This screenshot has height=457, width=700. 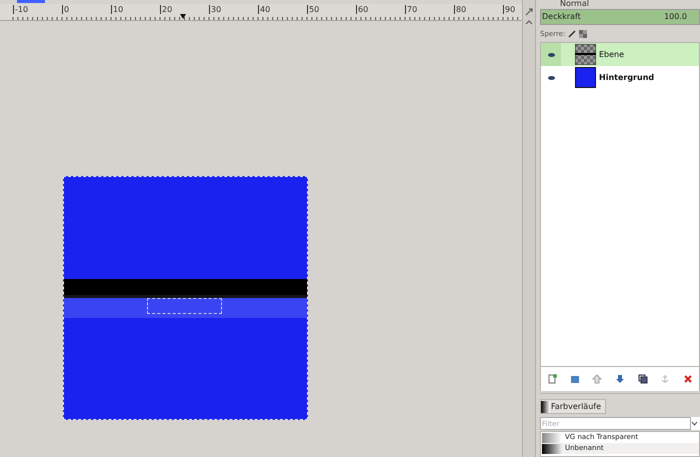 I want to click on opacity-slider: Deckkraft 100.0, so click(x=620, y=17).